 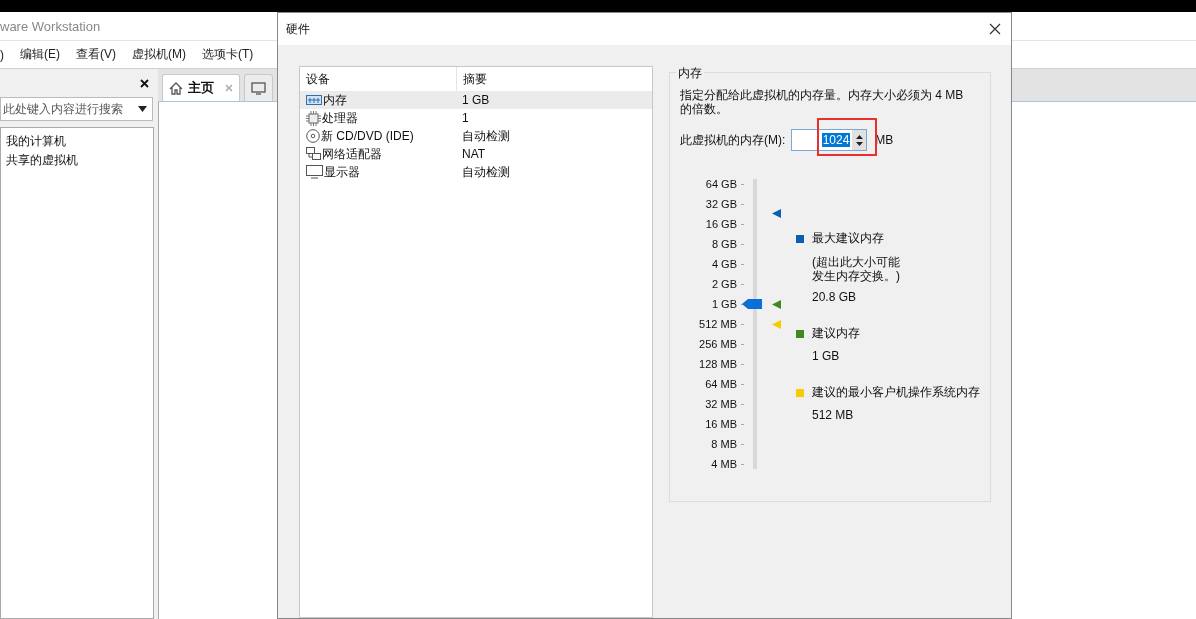 What do you see at coordinates (77, 141) in the screenshot?
I see `library-item: 我的计算机` at bounding box center [77, 141].